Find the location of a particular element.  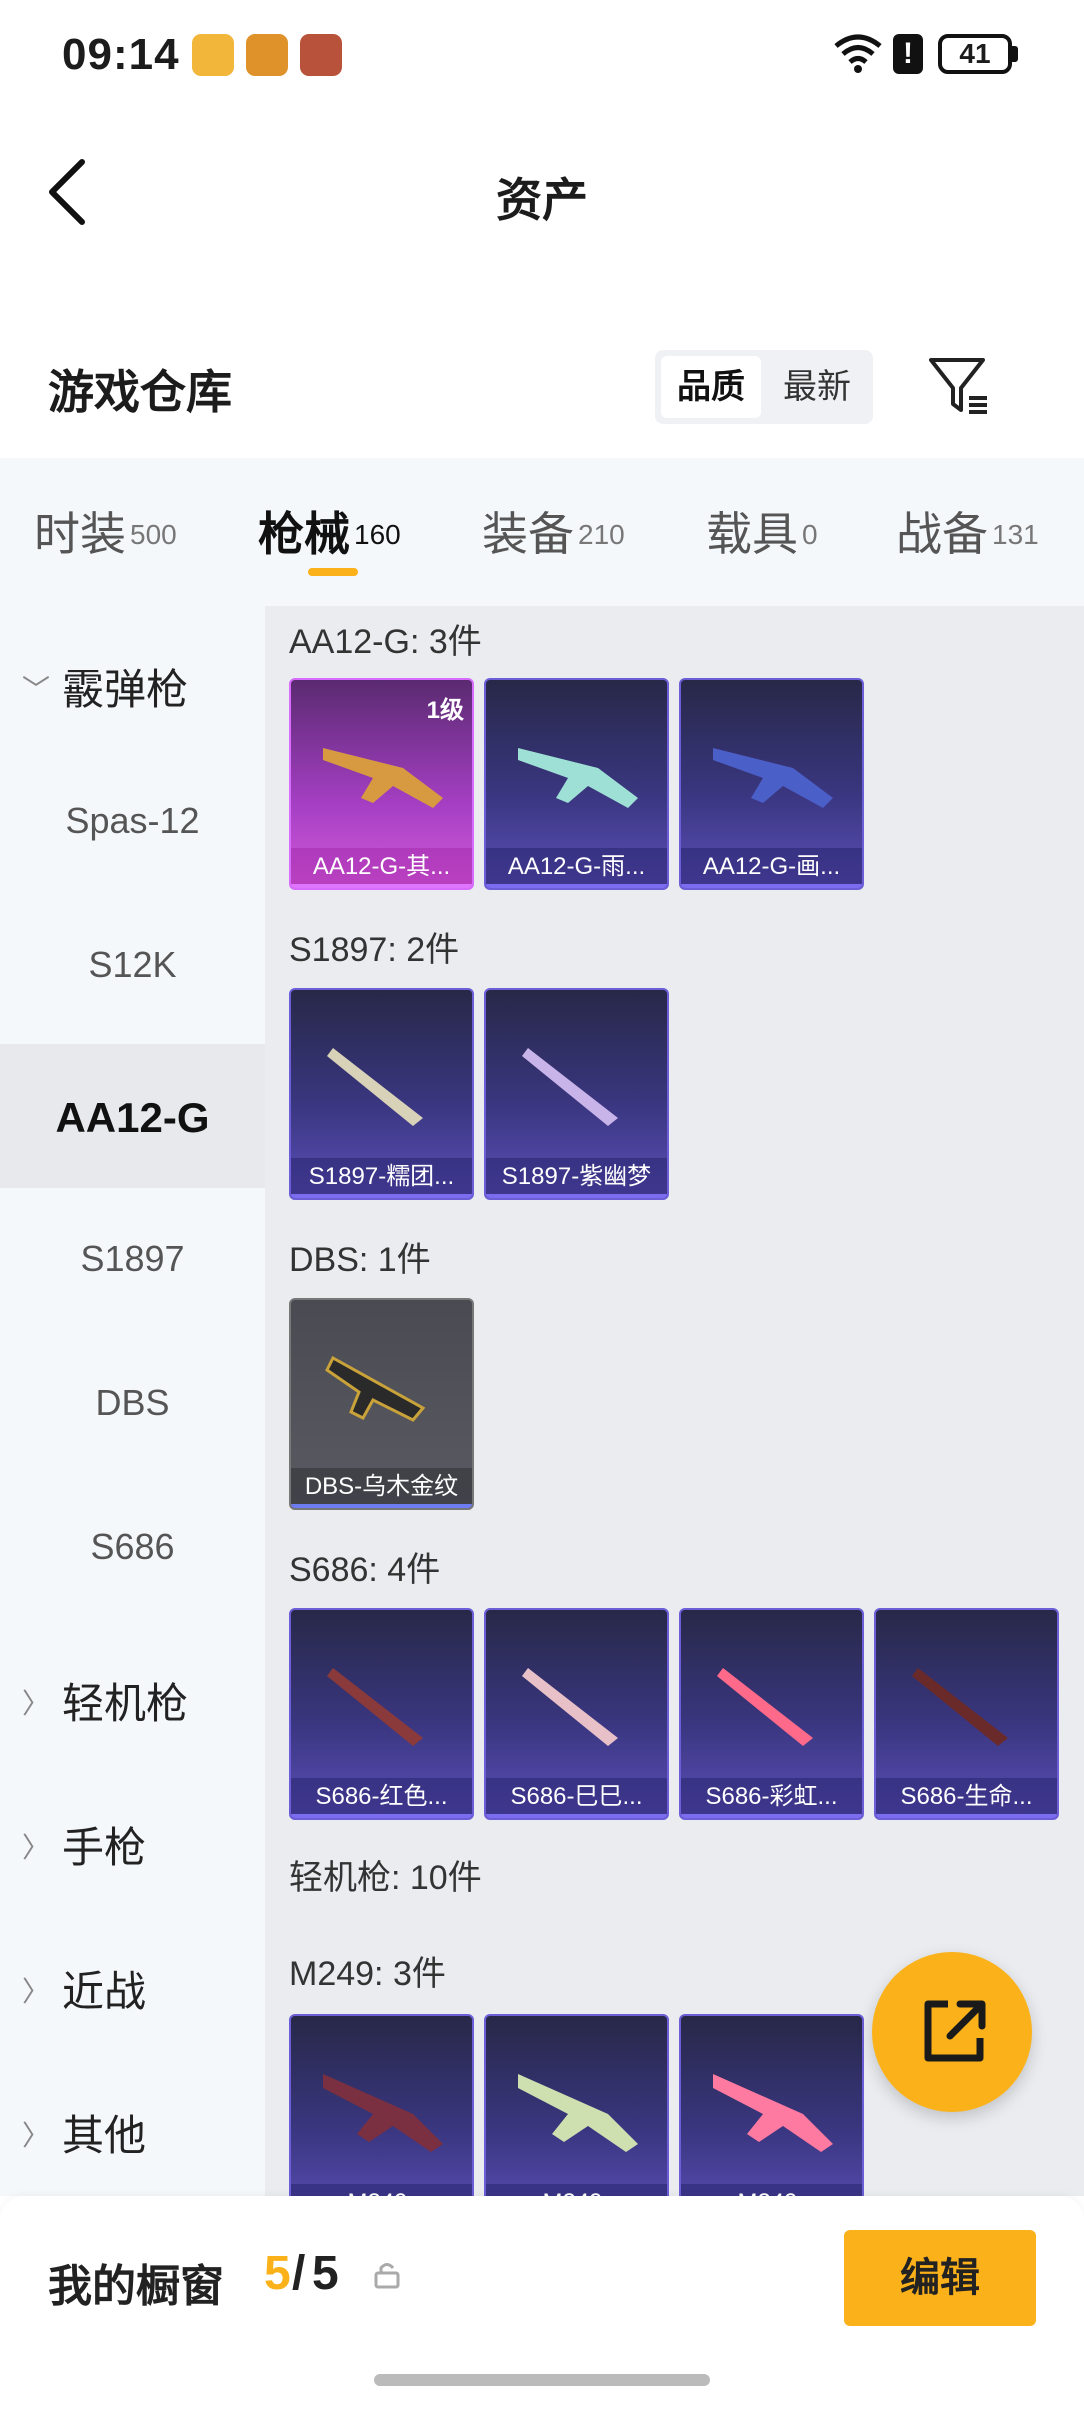

group-title-m249: M249: 3件 is located at coordinates (367, 1974).